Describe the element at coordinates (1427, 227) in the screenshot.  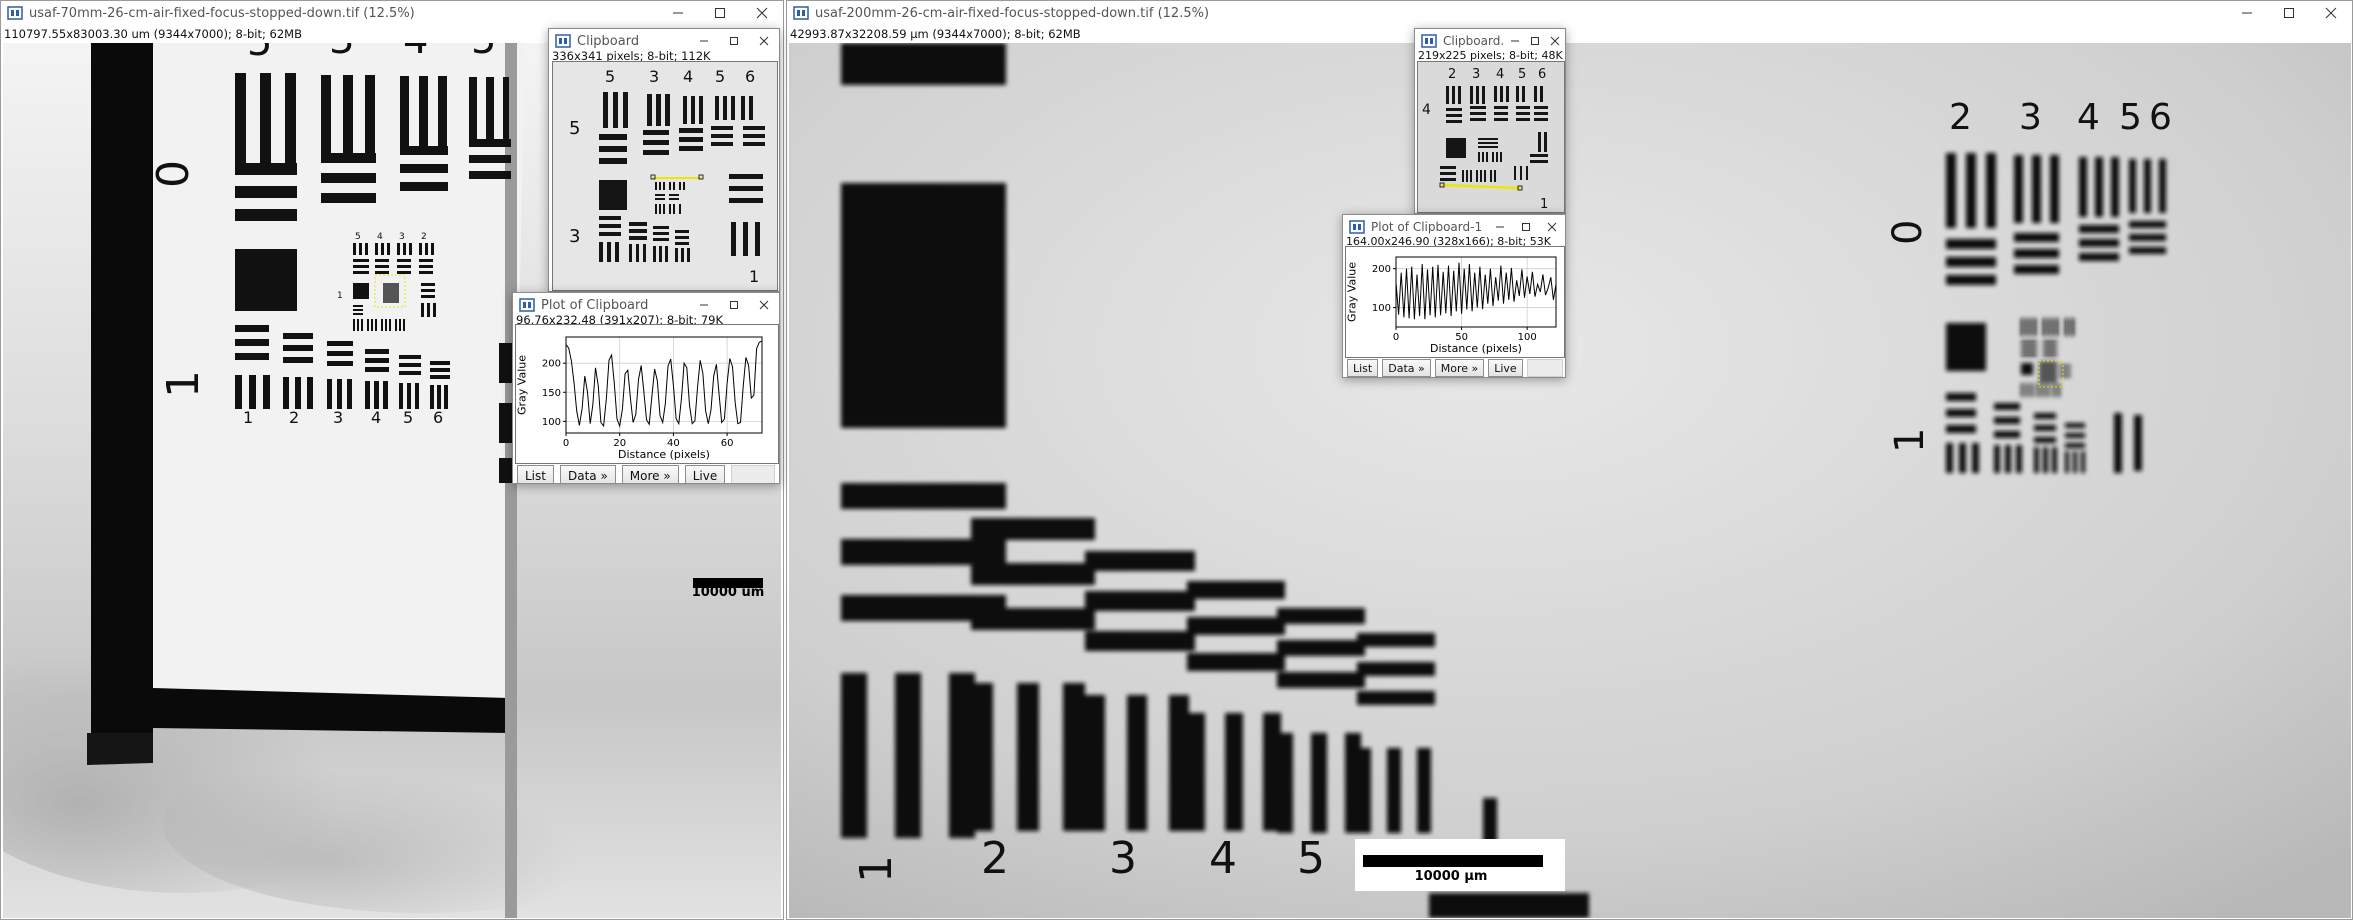
I see `plot1-title: Plot of Clipboard-1` at that location.